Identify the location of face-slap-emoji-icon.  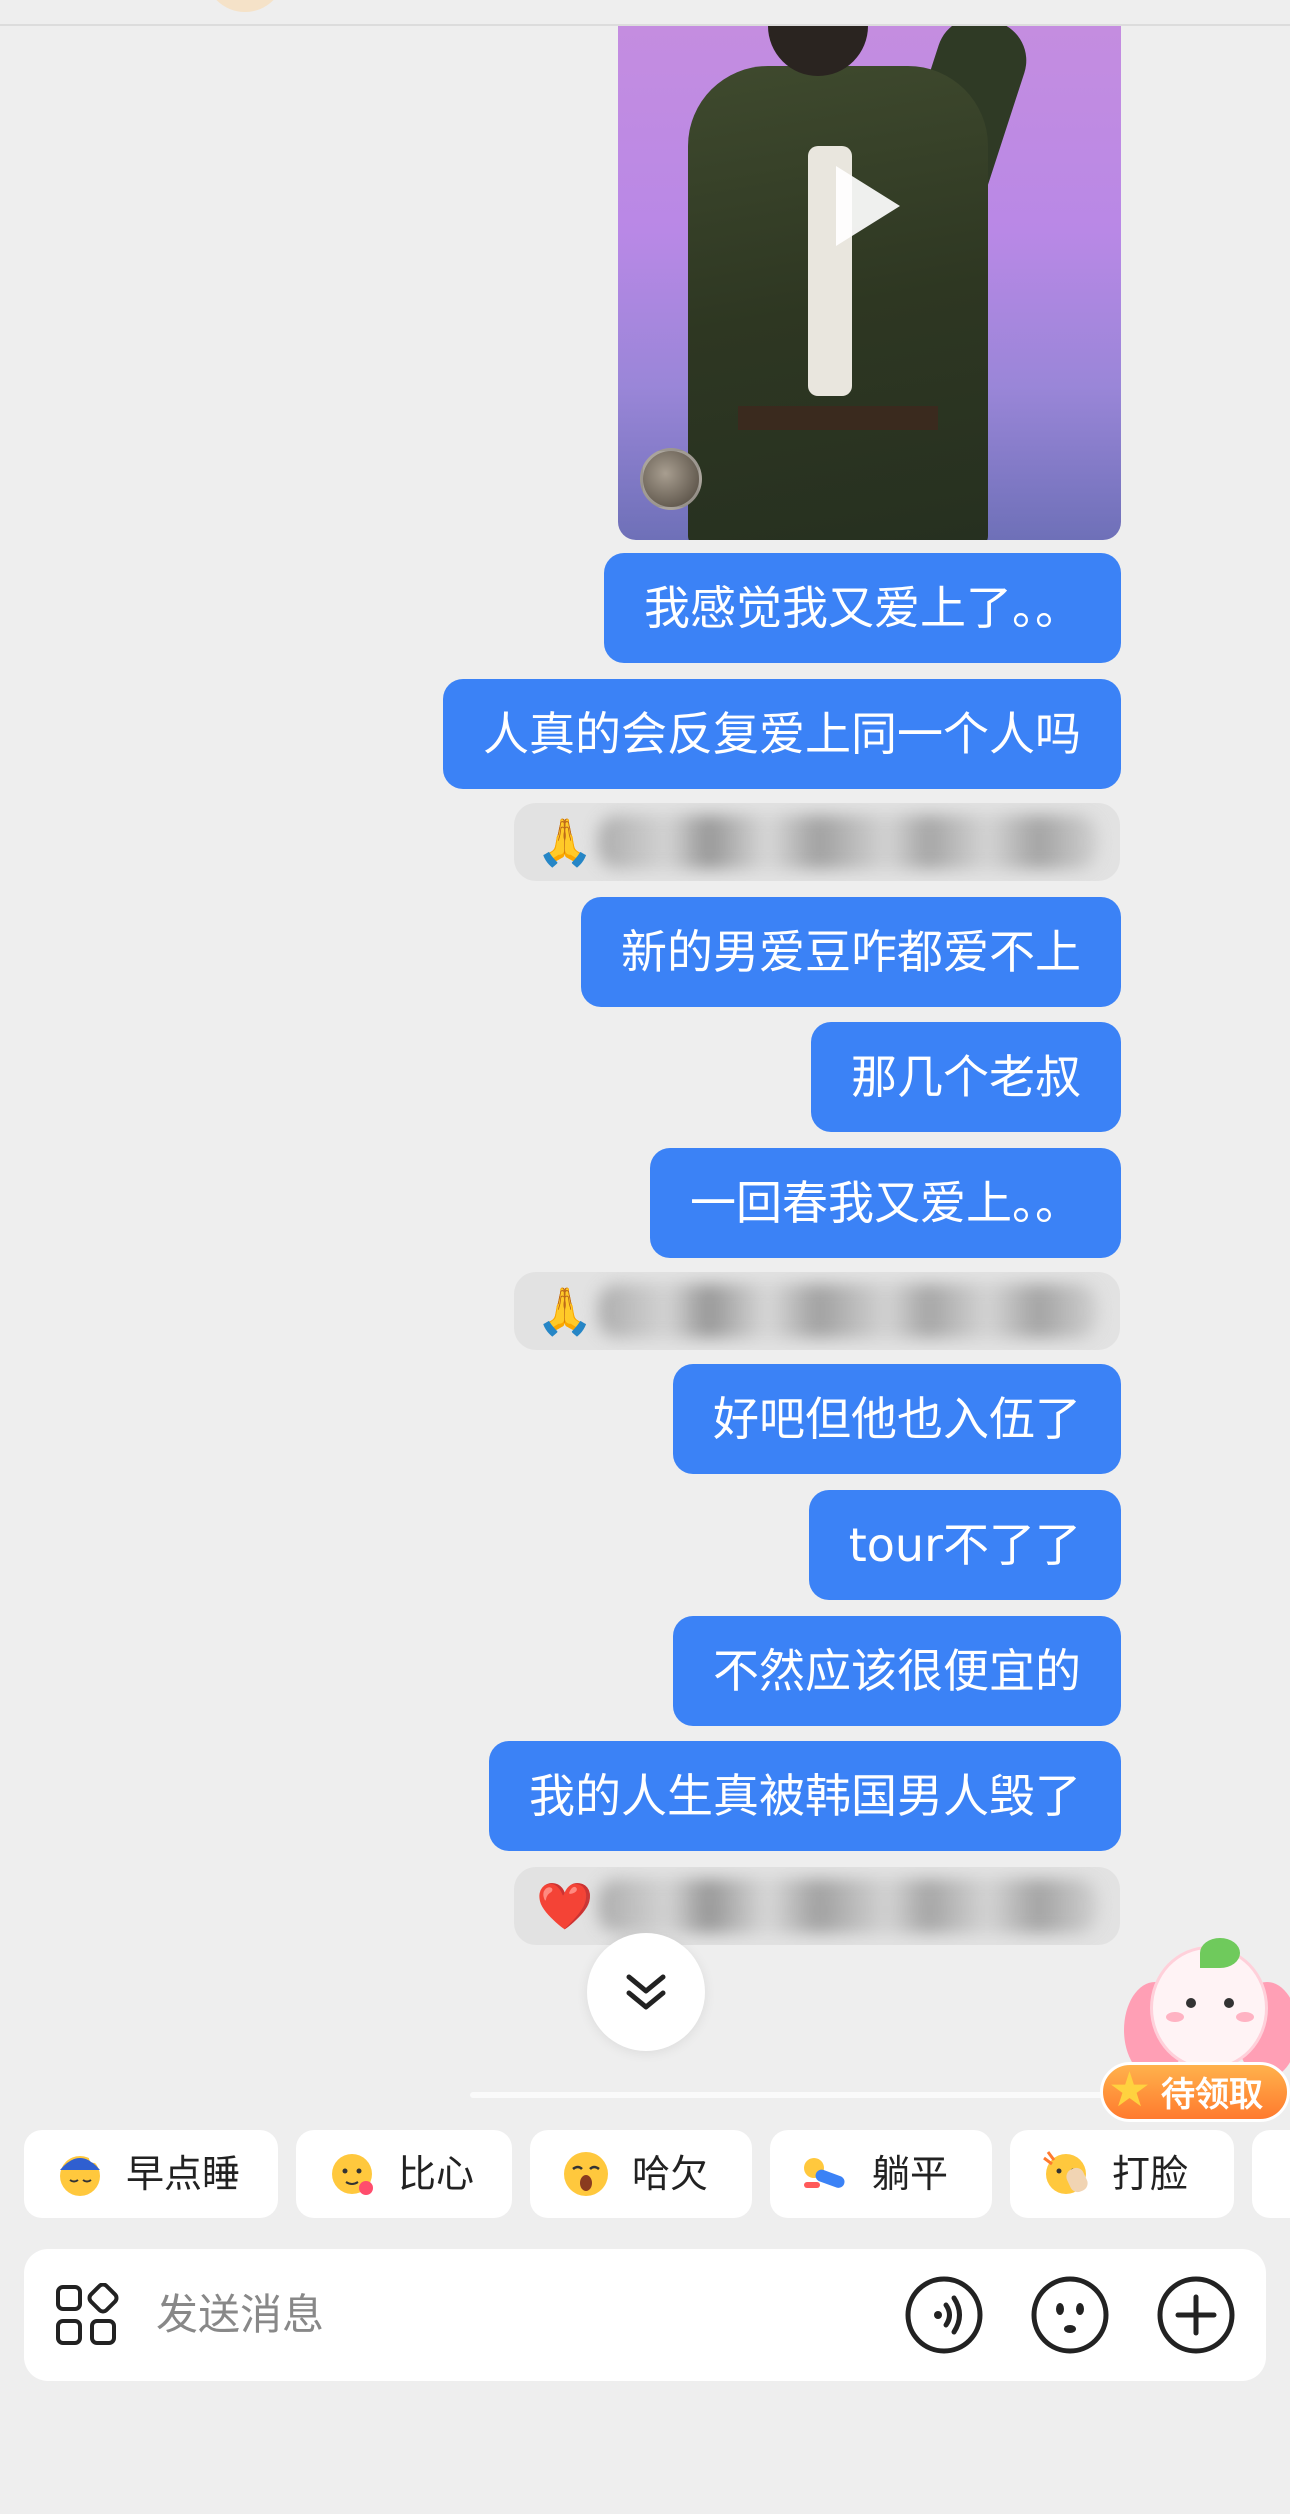
(1065, 2172).